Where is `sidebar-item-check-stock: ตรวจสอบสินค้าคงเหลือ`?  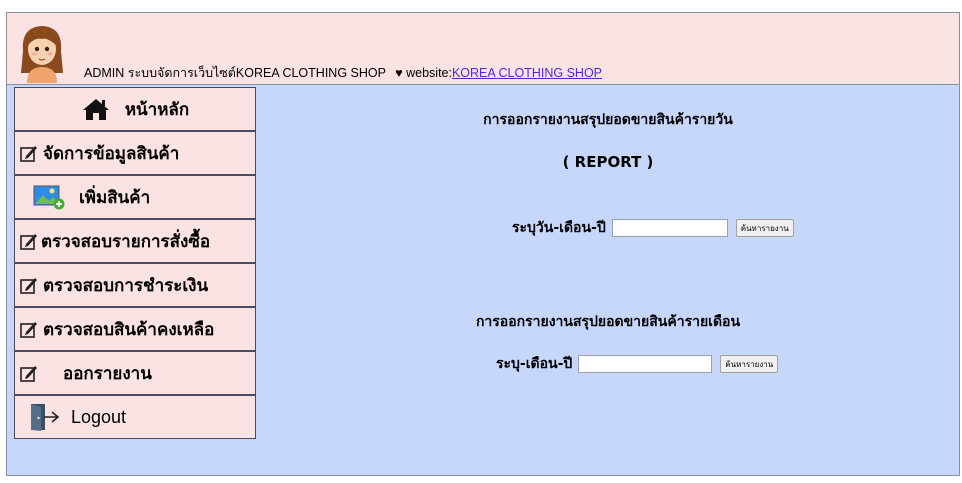 sidebar-item-check-stock: ตรวจสอบสินค้าคงเหลือ is located at coordinates (135, 329).